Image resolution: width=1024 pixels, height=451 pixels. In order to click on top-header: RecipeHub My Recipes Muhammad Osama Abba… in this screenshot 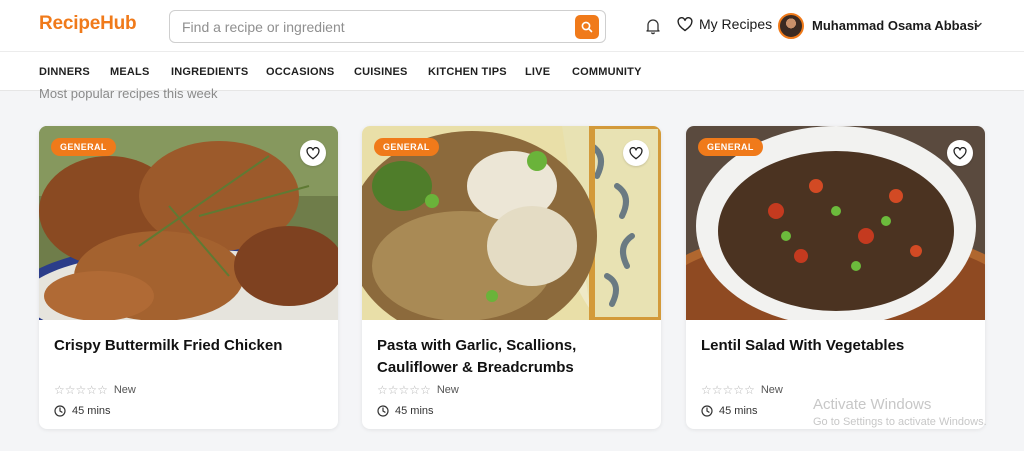, I will do `click(512, 26)`.